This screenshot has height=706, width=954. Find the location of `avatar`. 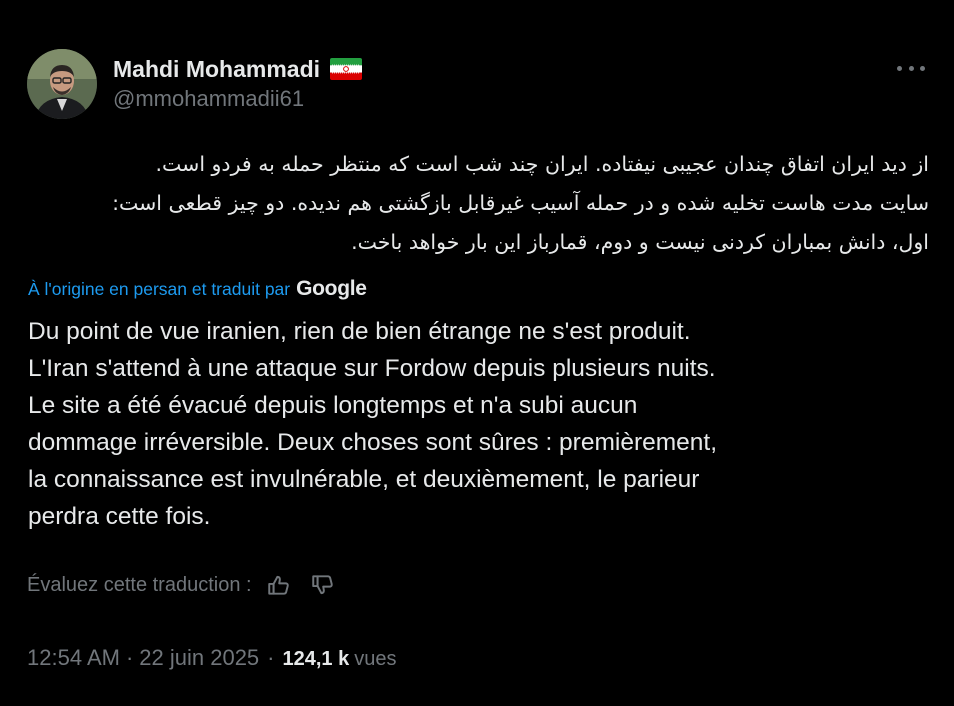

avatar is located at coordinates (62, 84).